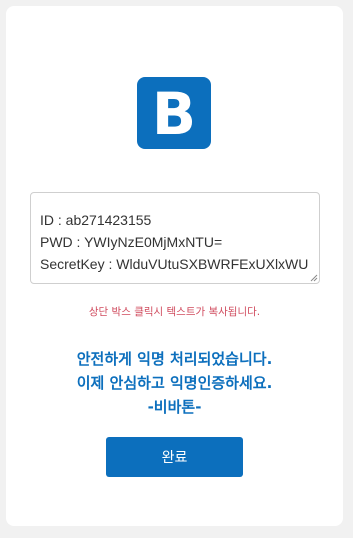 This screenshot has height=538, width=353. Describe the element at coordinates (174, 407) in the screenshot. I see `message-line-3: -비바톤-` at that location.